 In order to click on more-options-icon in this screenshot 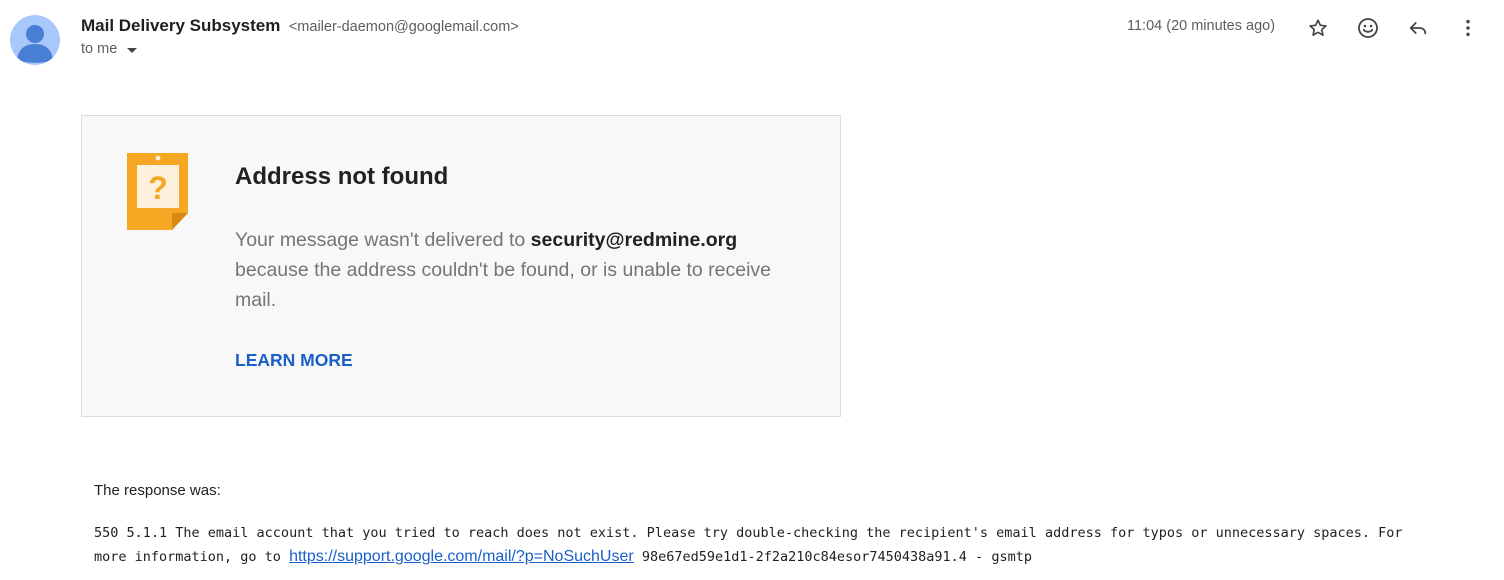, I will do `click(1468, 28)`.